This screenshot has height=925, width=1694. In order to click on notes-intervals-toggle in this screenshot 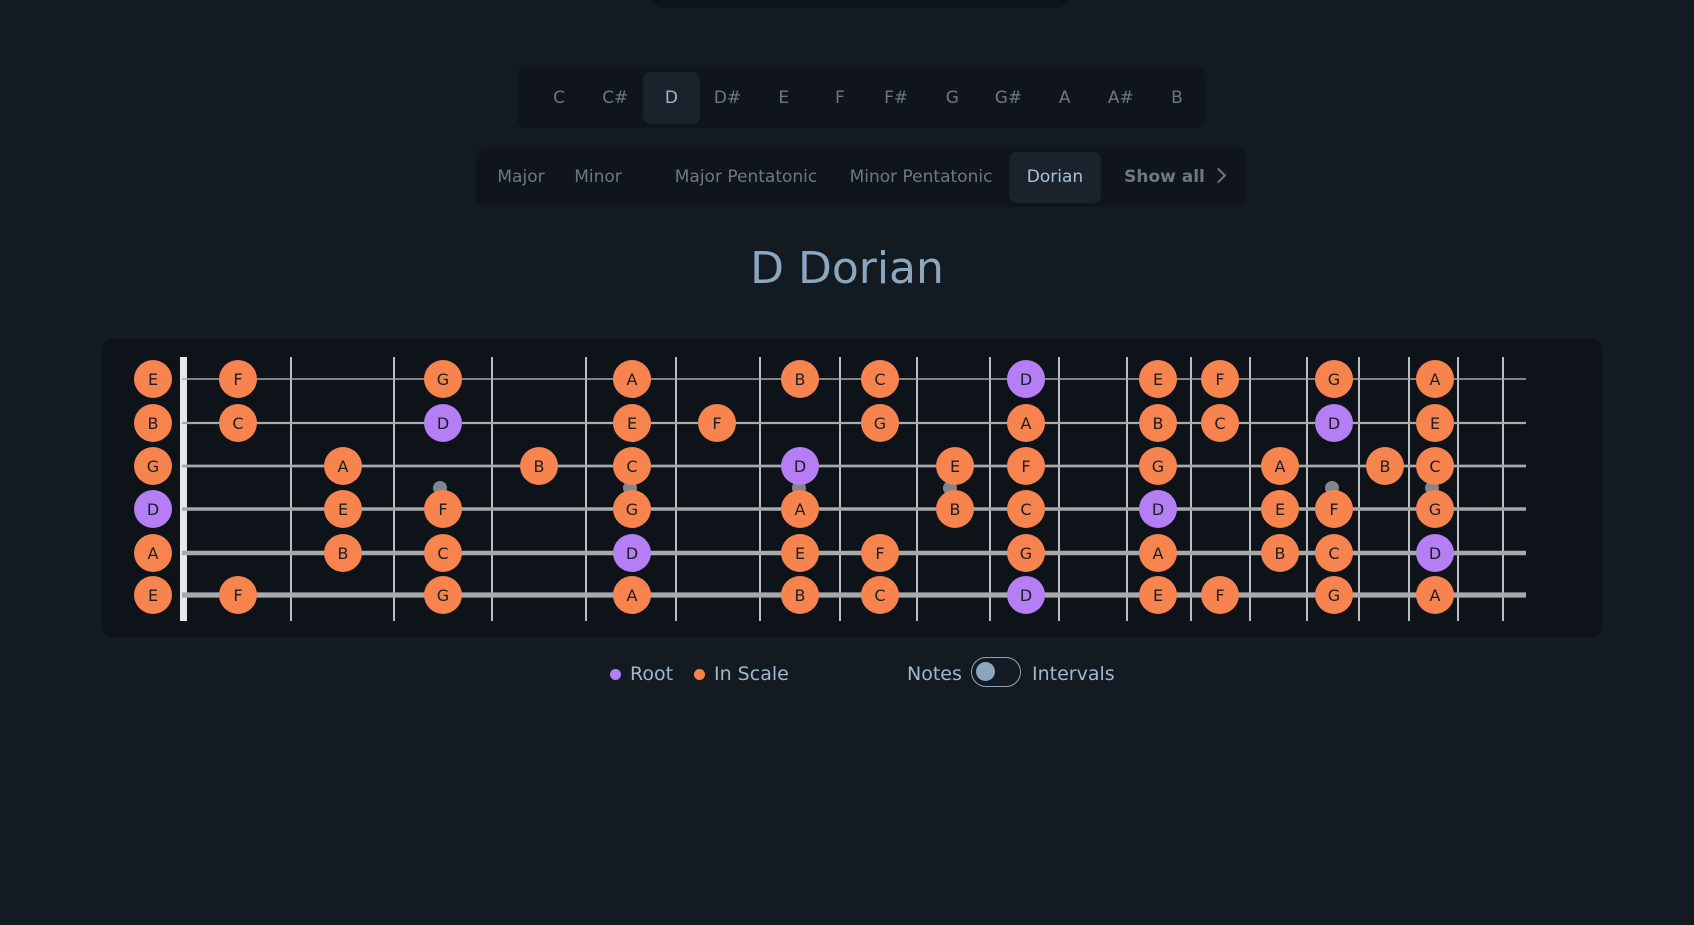, I will do `click(996, 672)`.